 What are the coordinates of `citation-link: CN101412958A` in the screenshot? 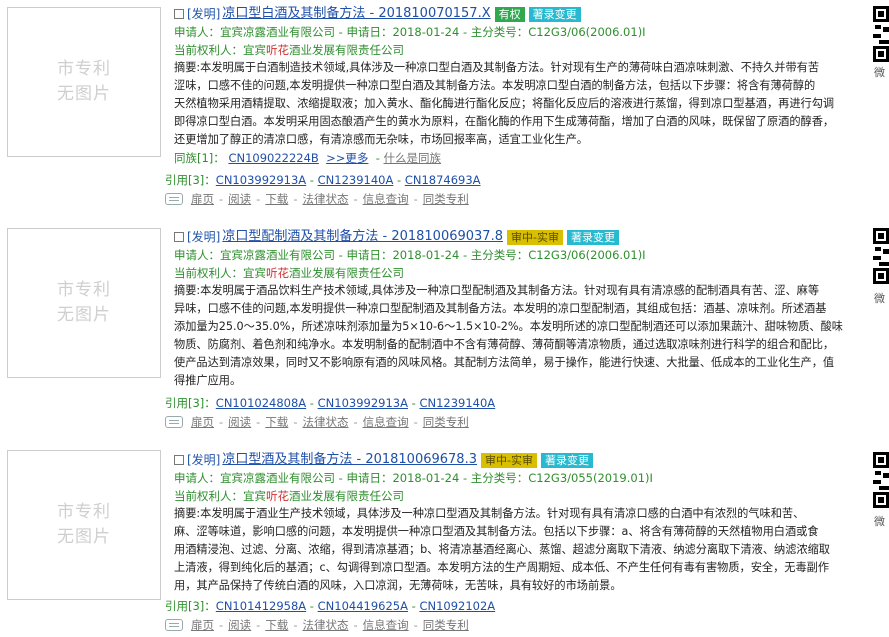 It's located at (261, 606).